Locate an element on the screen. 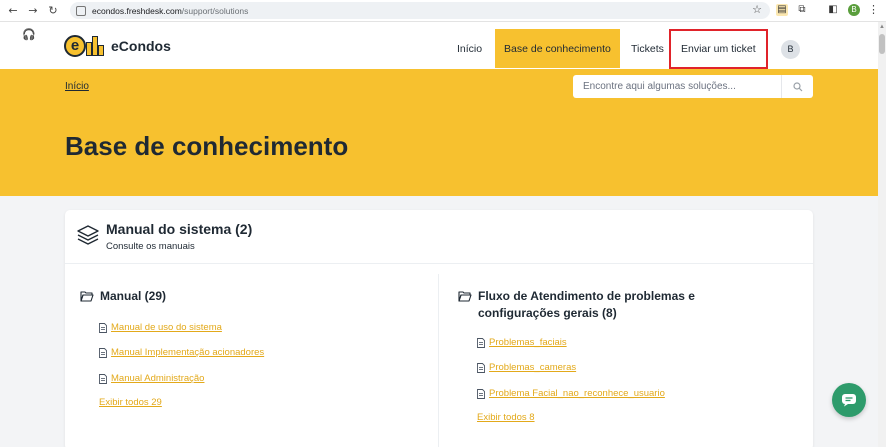 The image size is (886, 447). econdos-logo-icon: e is located at coordinates (84, 46).